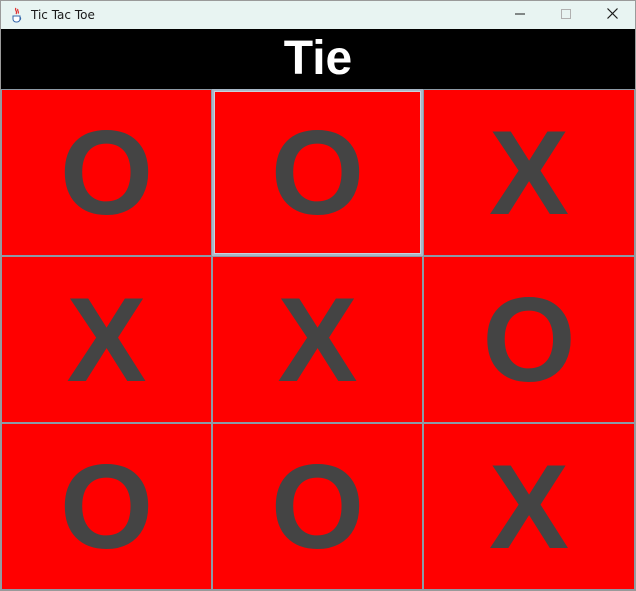 Image resolution: width=636 pixels, height=591 pixels. Describe the element at coordinates (17, 15) in the screenshot. I see `java-cup-icon` at that location.